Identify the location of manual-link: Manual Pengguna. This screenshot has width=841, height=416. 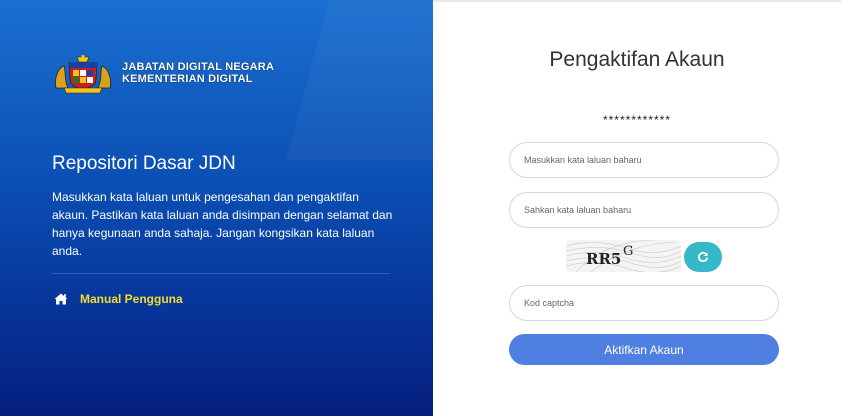
(118, 299).